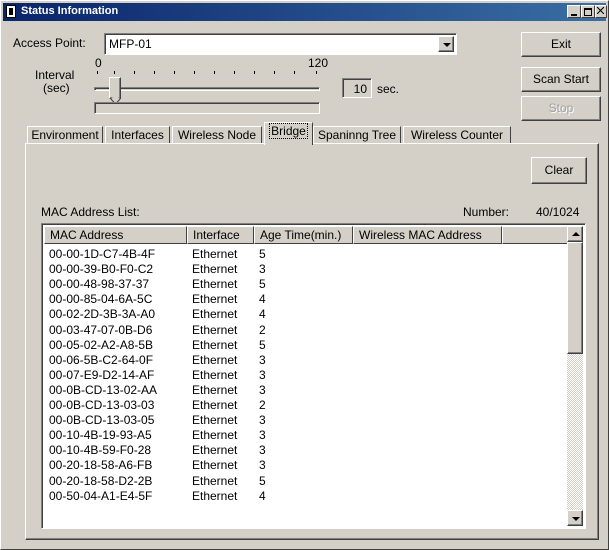  Describe the element at coordinates (101, 465) in the screenshot. I see `cell-mac-address: 00-20-18-58-A6-FB` at that location.